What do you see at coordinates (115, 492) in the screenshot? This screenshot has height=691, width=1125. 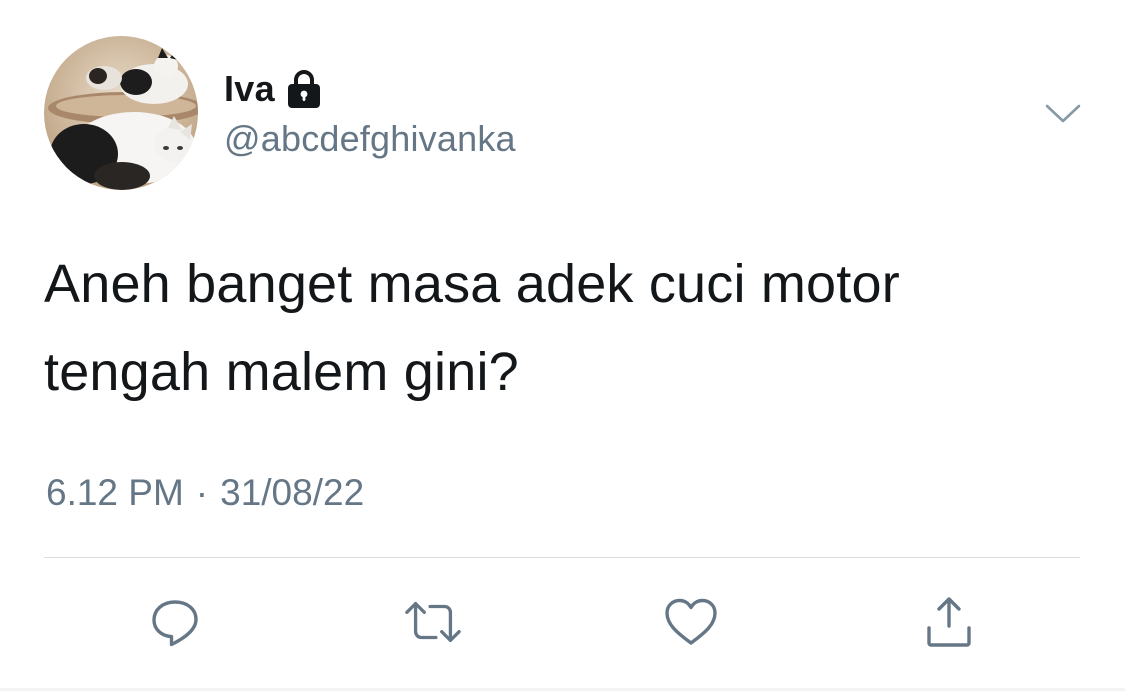 I see `tweet-time: 6.12 PM` at bounding box center [115, 492].